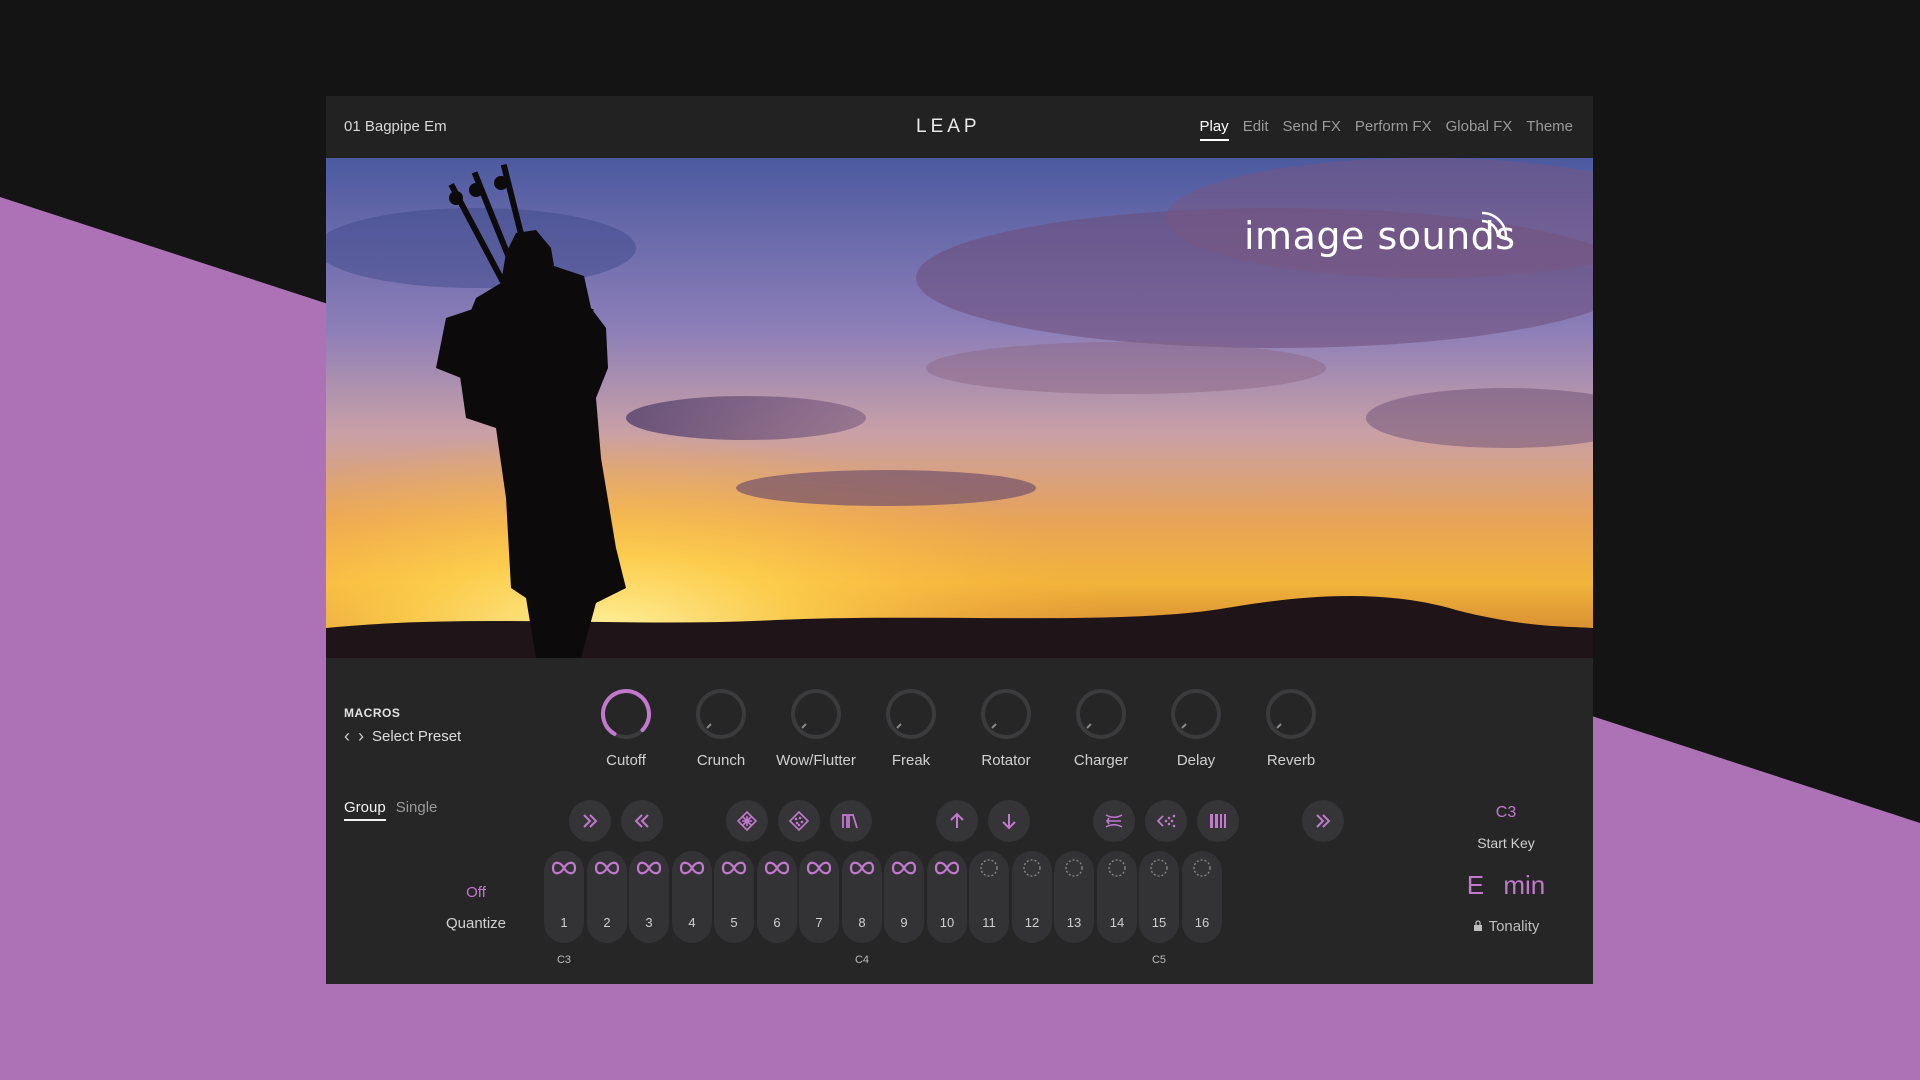 The image size is (1920, 1080). I want to click on tonality-value: E min, so click(1506, 885).